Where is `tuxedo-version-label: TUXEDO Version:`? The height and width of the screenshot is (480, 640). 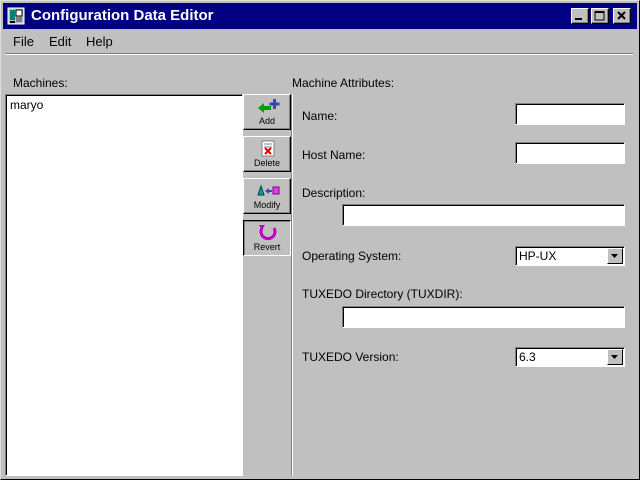 tuxedo-version-label: TUXEDO Version: is located at coordinates (350, 357).